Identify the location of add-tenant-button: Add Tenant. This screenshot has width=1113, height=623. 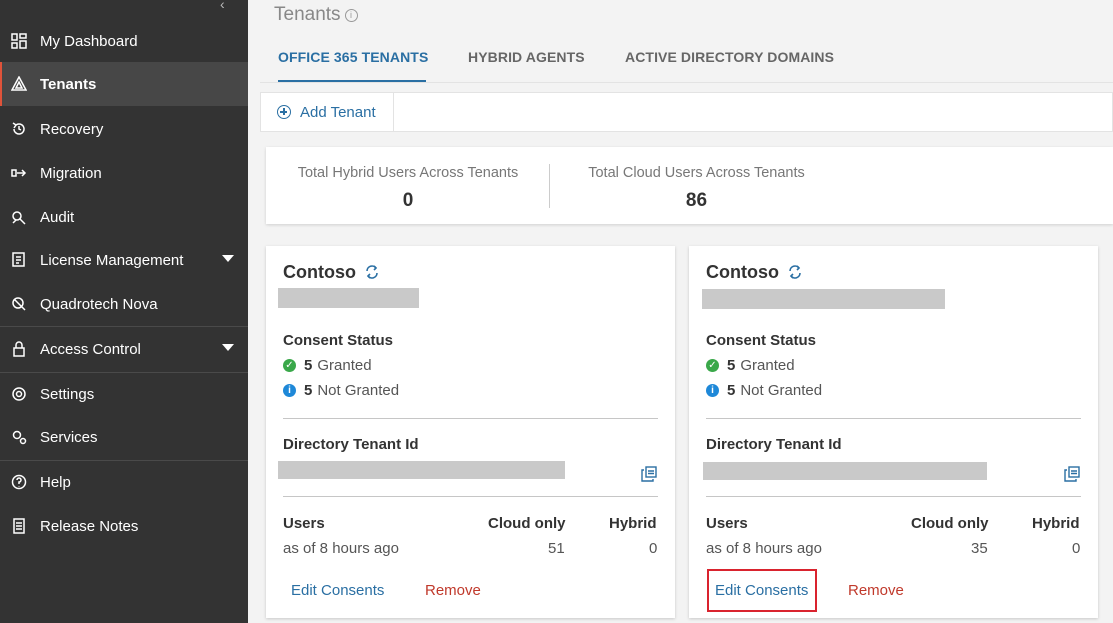
(327, 112).